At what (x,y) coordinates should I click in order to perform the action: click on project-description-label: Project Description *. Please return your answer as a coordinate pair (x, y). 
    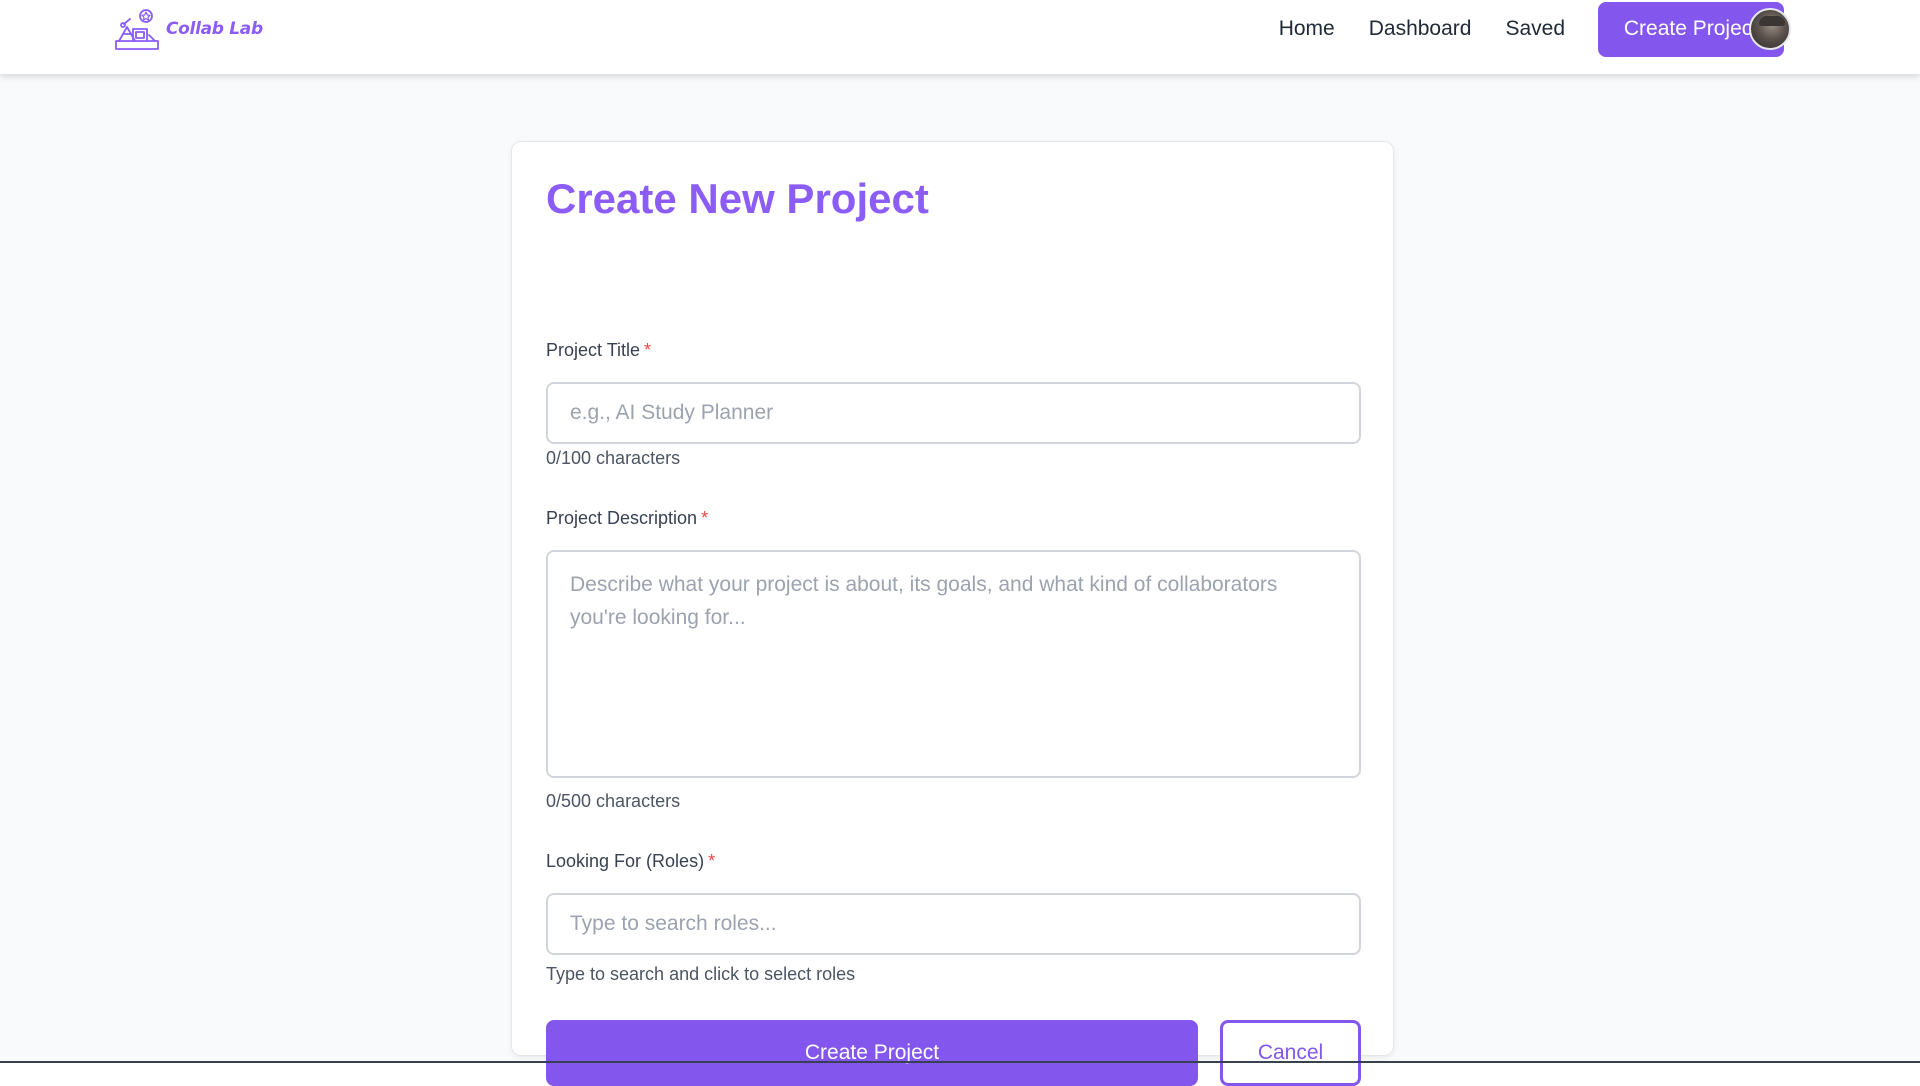
    Looking at the image, I should click on (627, 518).